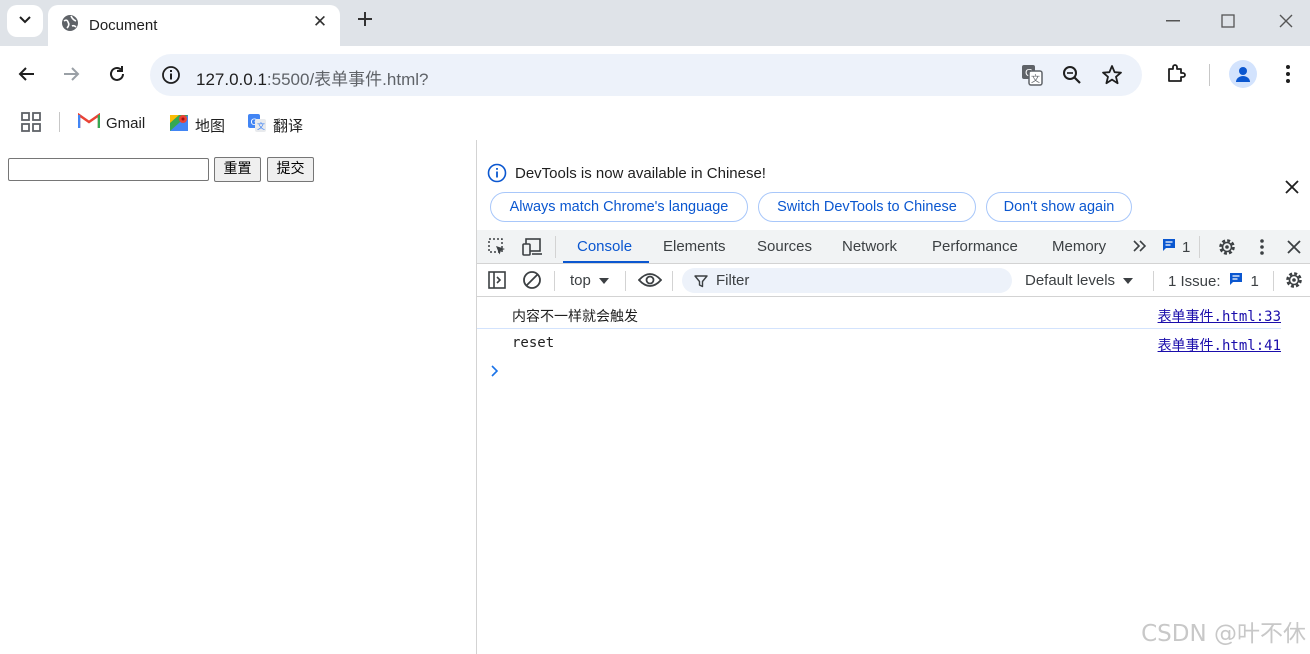 Image resolution: width=1310 pixels, height=654 pixels. What do you see at coordinates (1228, 21) in the screenshot?
I see `maximize-icon` at bounding box center [1228, 21].